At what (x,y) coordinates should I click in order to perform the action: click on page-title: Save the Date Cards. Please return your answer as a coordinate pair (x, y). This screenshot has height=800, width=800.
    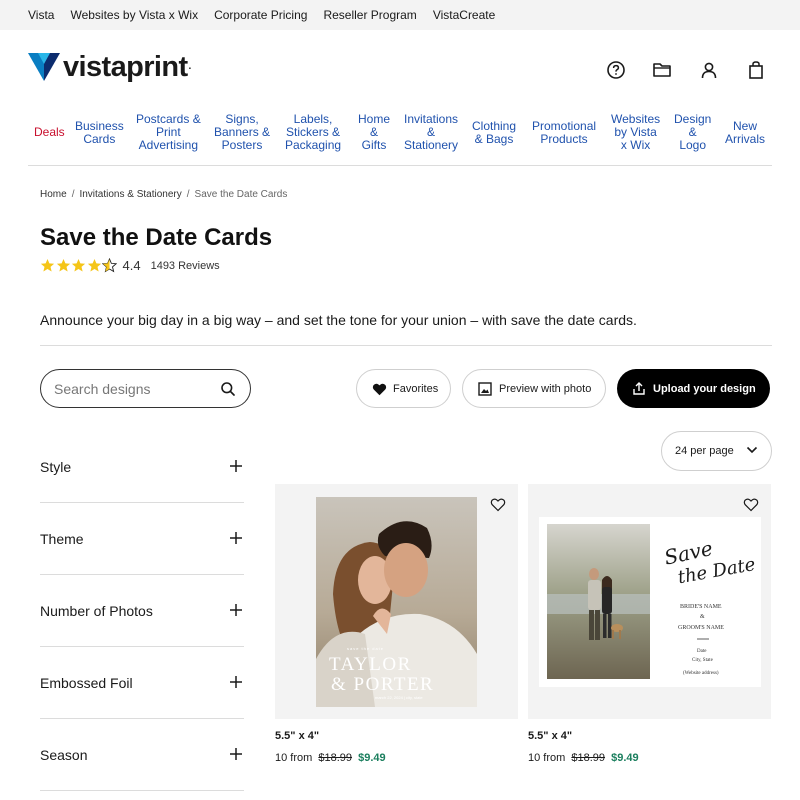
    Looking at the image, I should click on (156, 237).